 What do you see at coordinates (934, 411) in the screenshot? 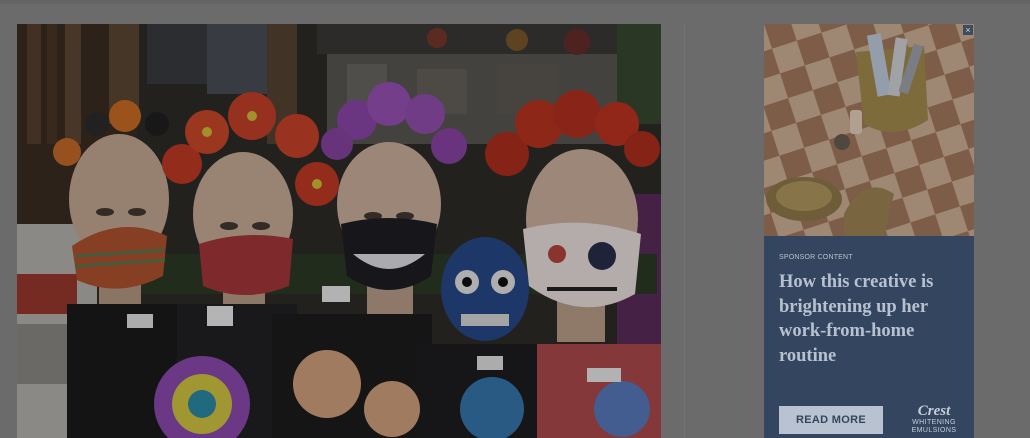
I see `brand-name: Crest` at bounding box center [934, 411].